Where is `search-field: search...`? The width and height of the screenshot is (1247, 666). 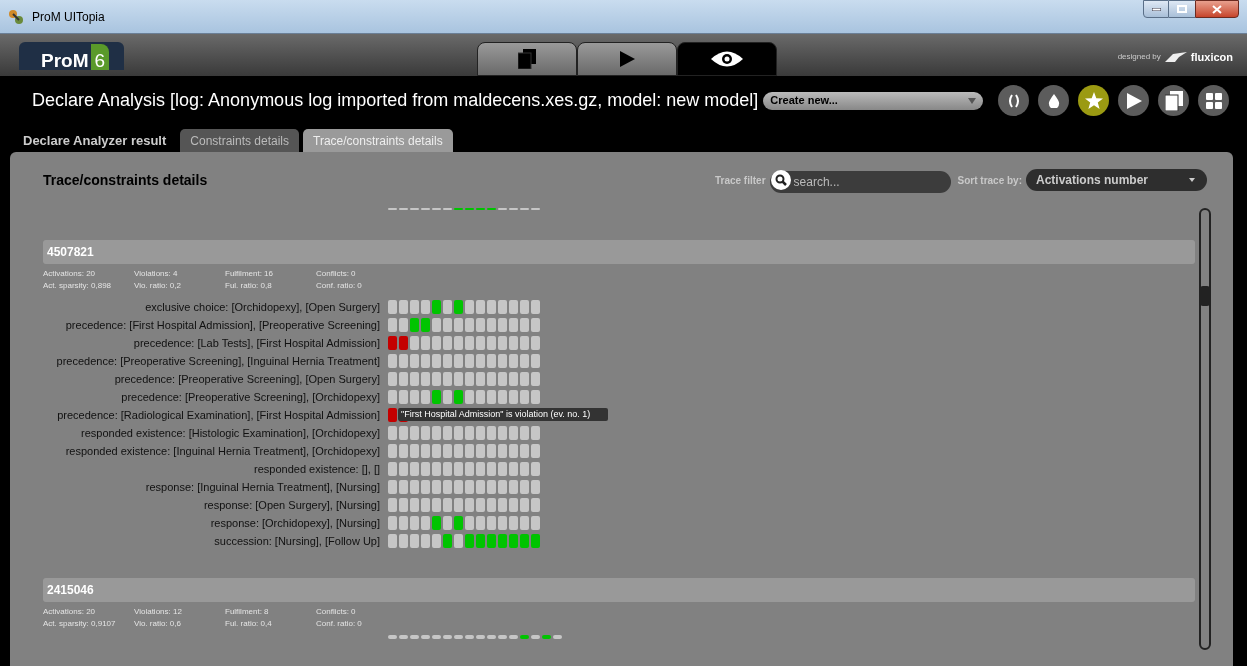 search-field: search... is located at coordinates (860, 182).